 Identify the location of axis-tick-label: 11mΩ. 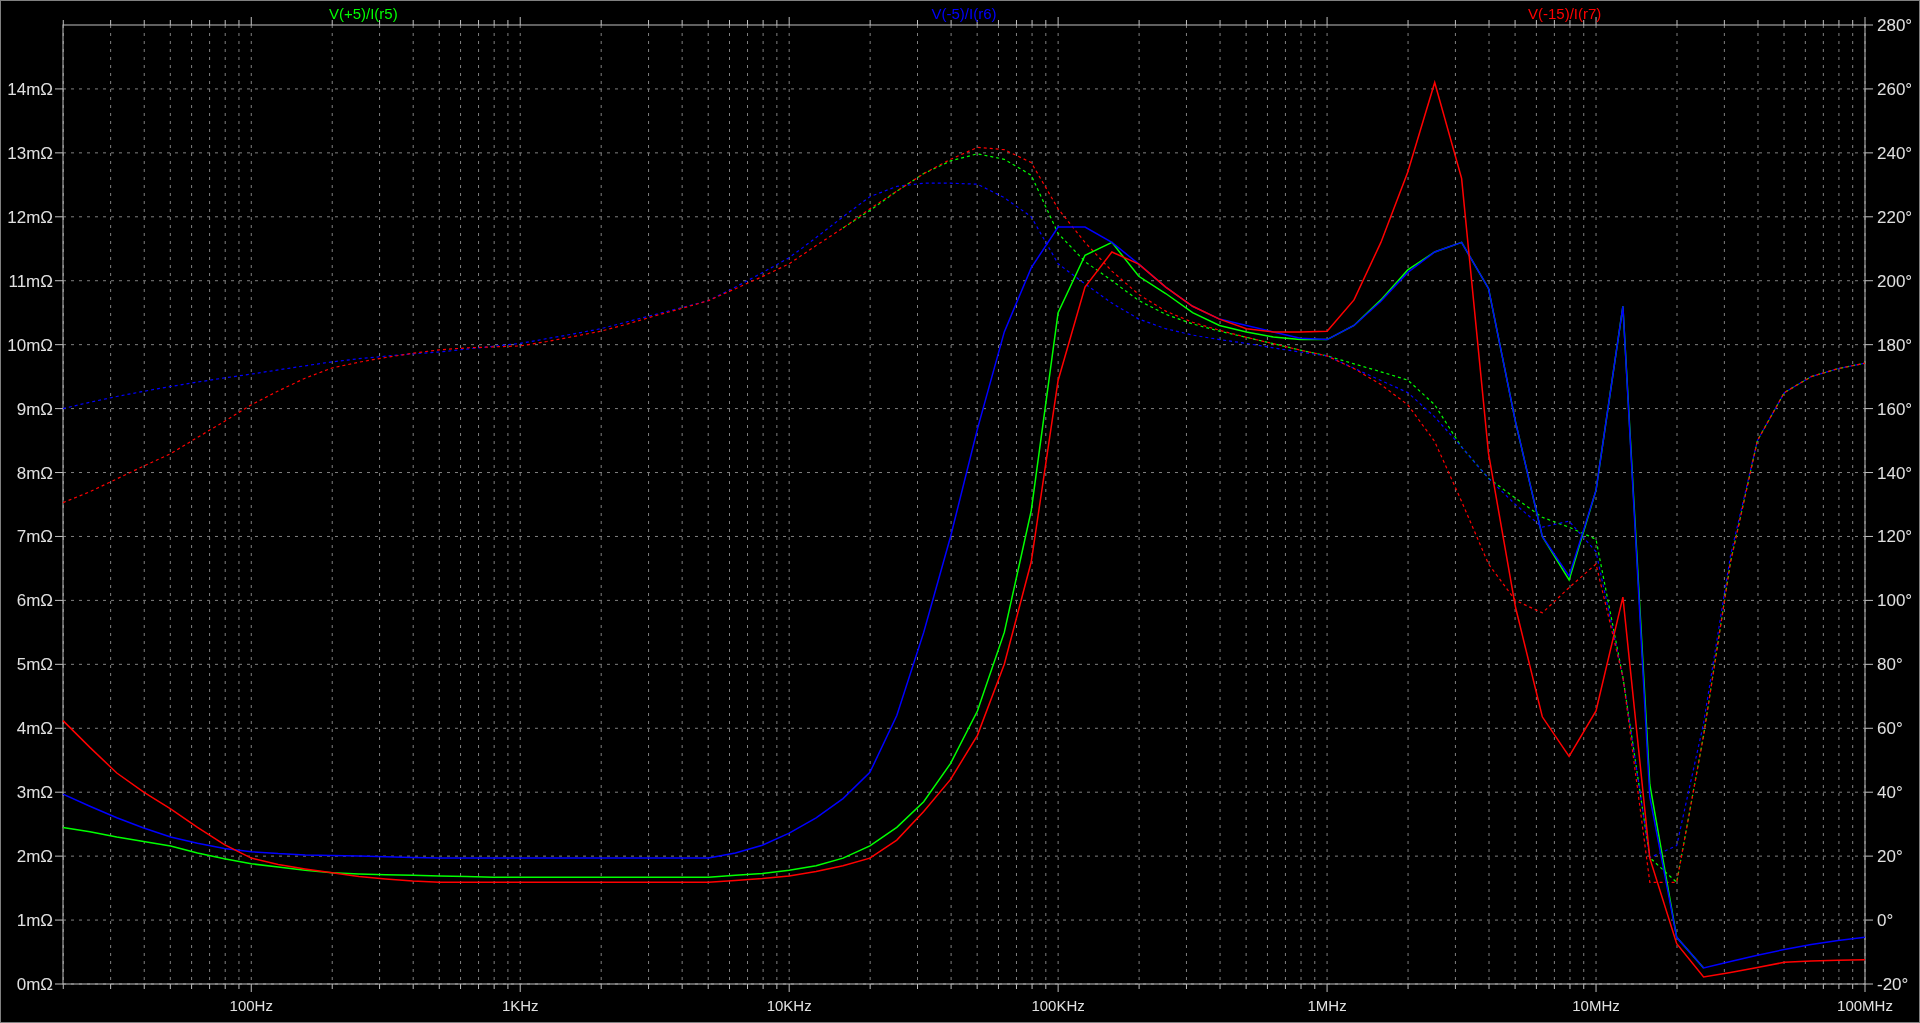
(30, 281).